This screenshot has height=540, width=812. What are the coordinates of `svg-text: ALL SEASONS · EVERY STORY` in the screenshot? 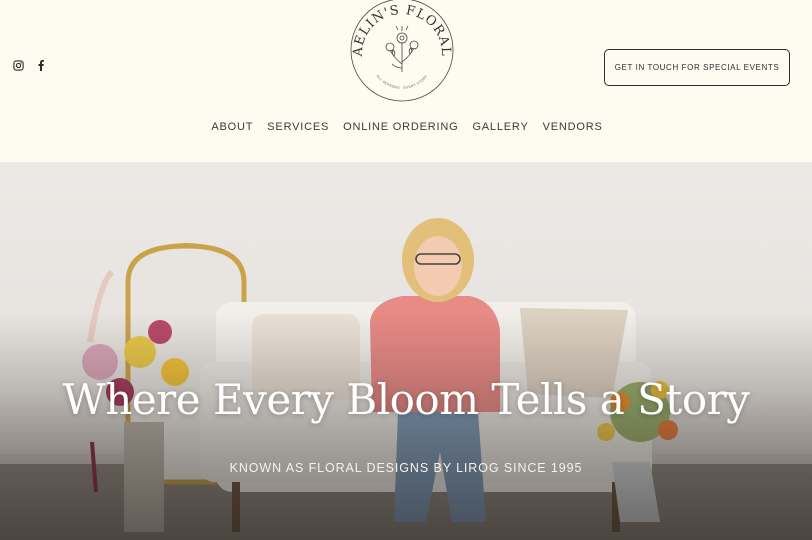 It's located at (402, 82).